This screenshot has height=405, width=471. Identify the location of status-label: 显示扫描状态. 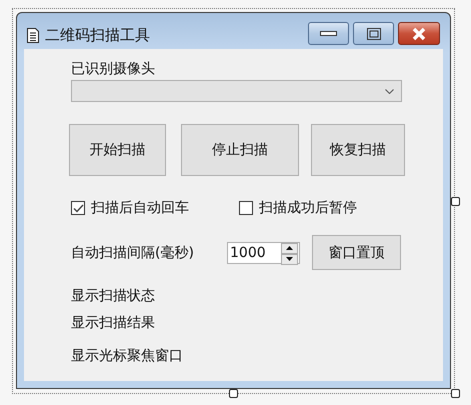
(113, 296).